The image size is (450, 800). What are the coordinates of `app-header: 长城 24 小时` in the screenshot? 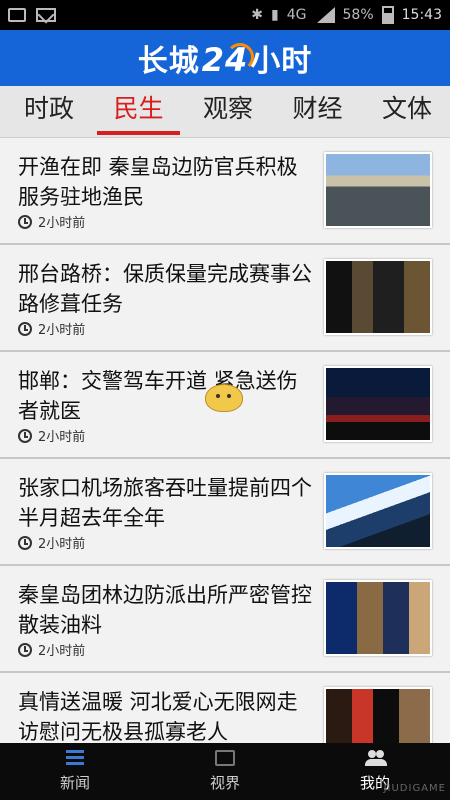 It's located at (225, 58).